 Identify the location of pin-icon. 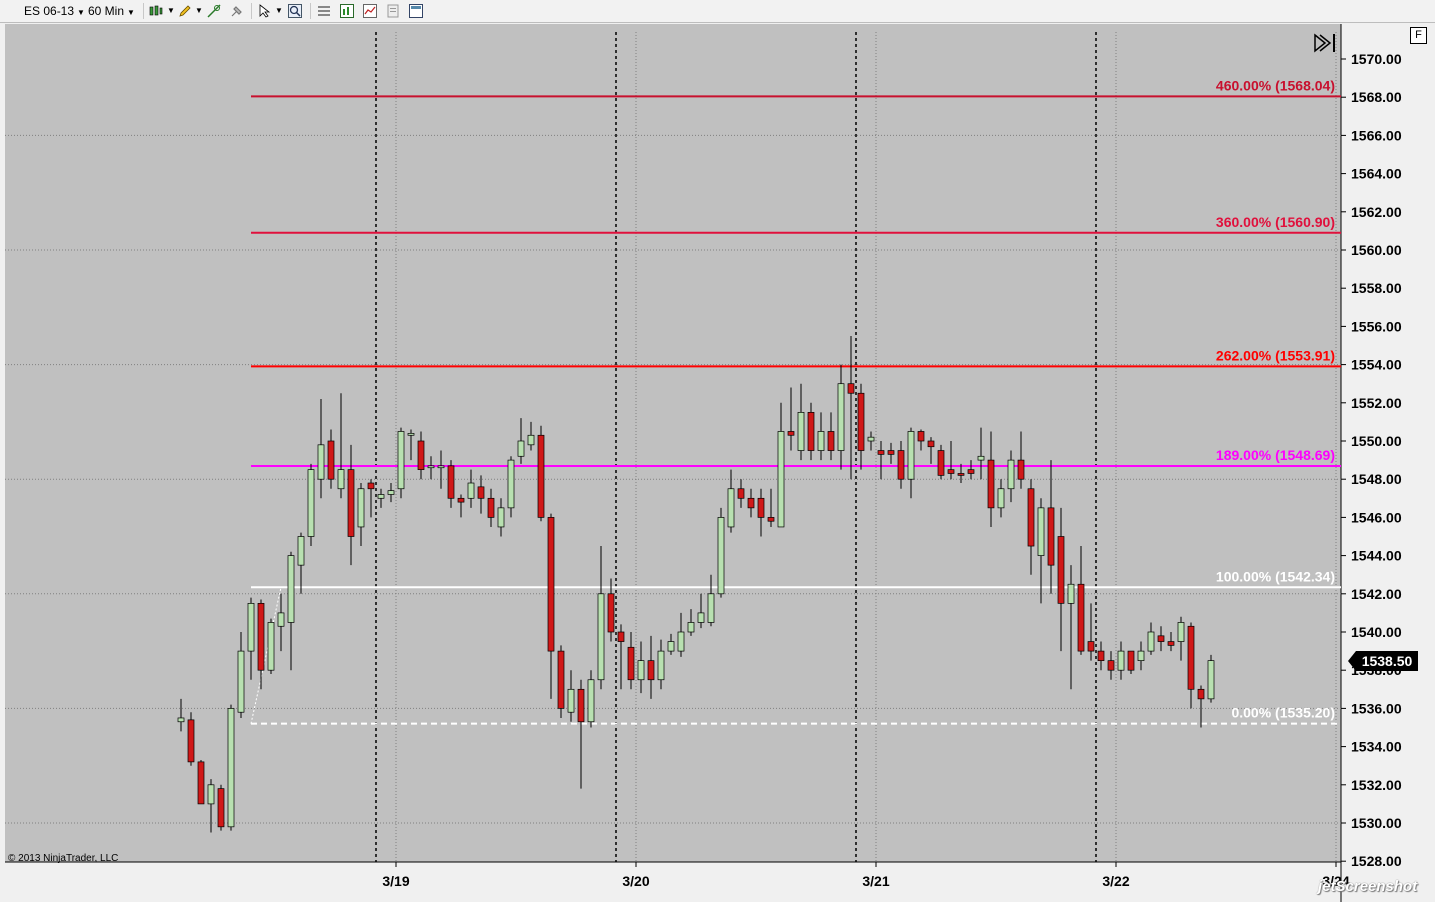
(237, 11).